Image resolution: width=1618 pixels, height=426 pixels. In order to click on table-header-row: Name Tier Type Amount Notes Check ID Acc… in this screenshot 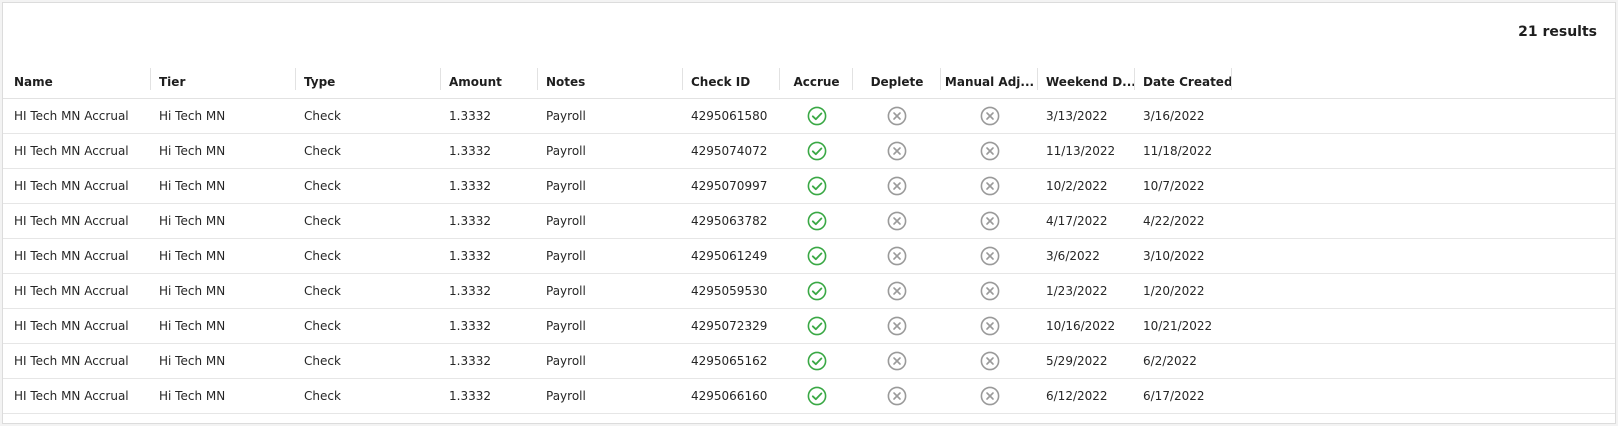, I will do `click(809, 82)`.